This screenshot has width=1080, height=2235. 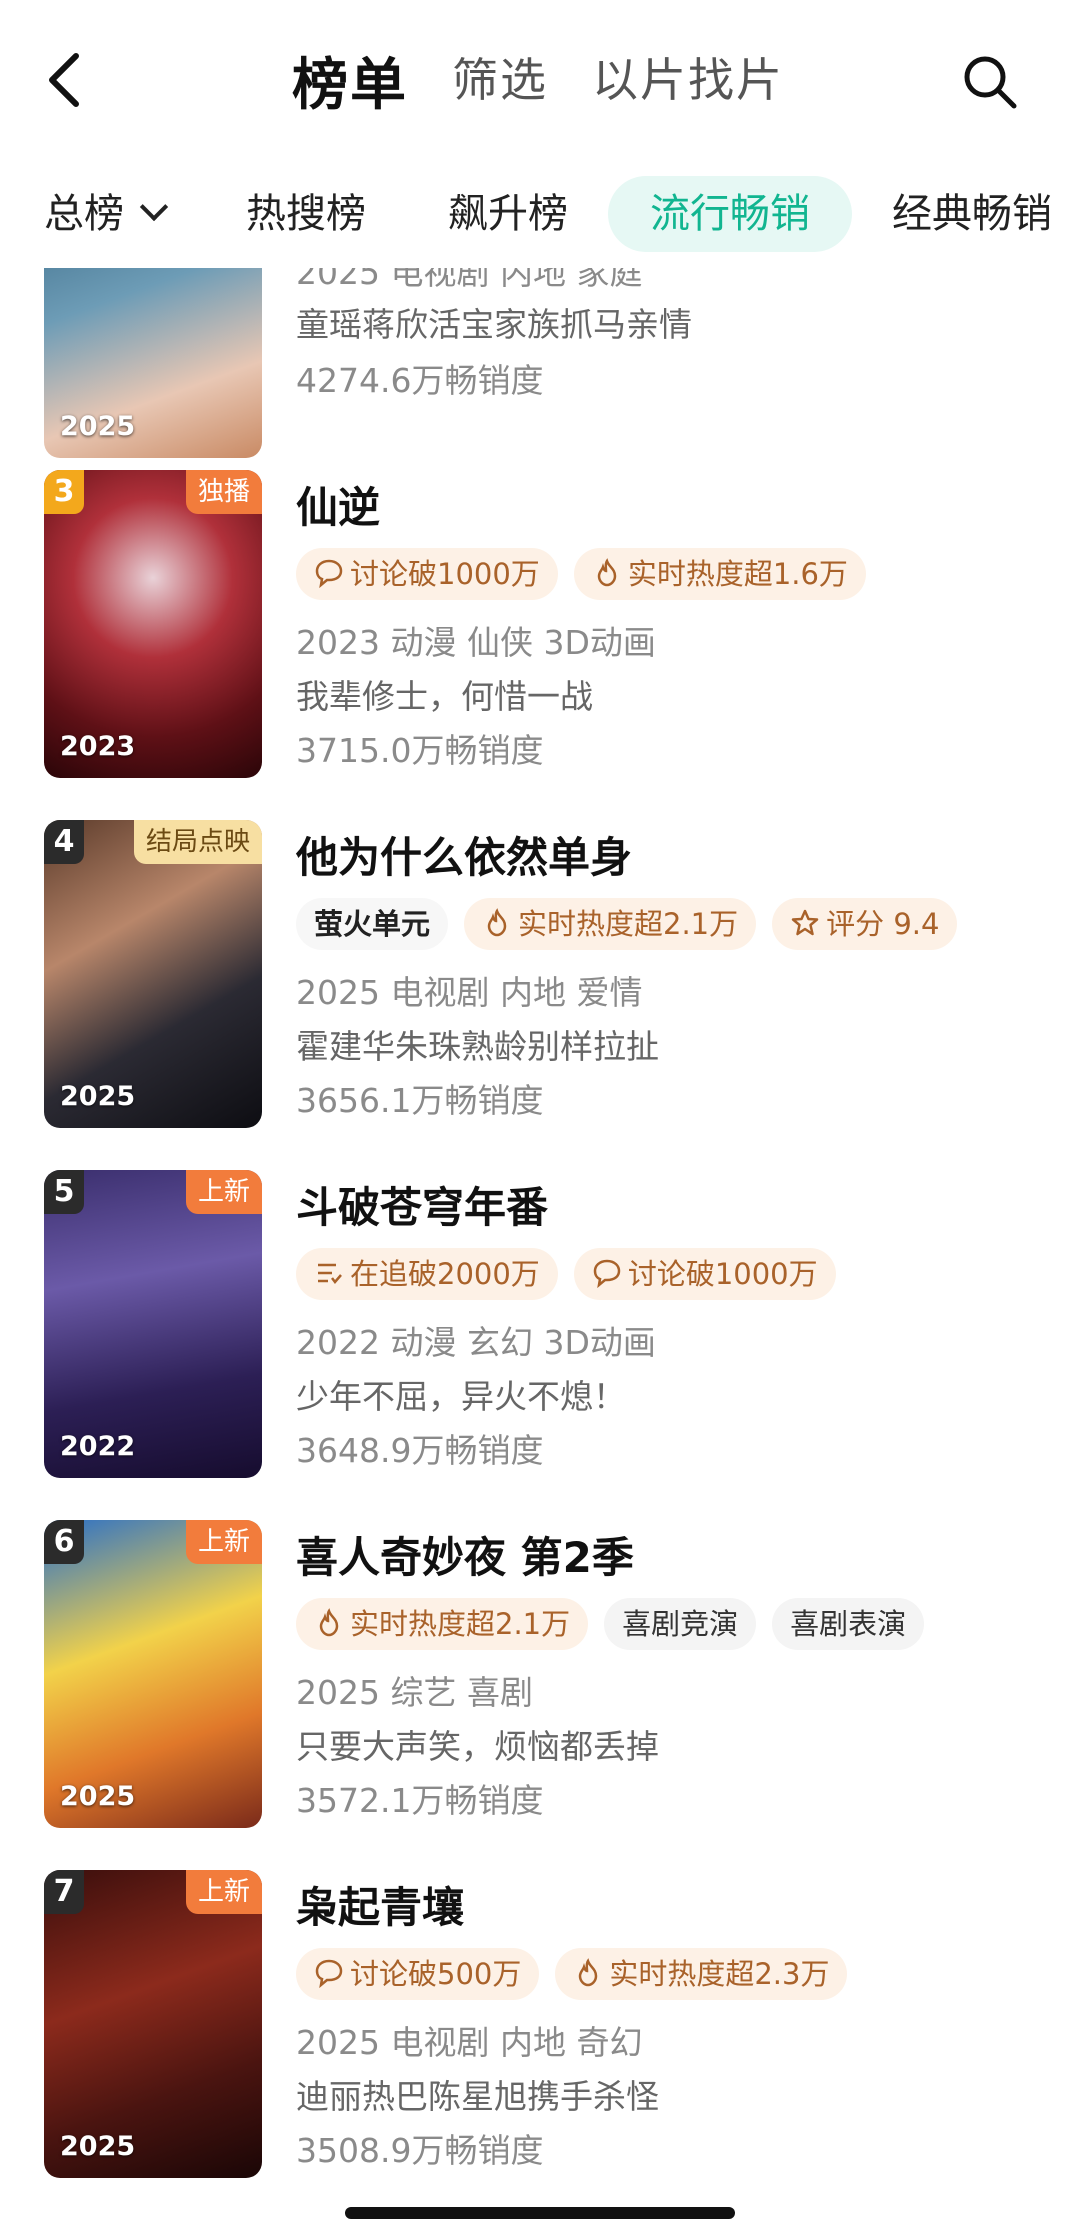 What do you see at coordinates (420, 750) in the screenshot?
I see `item-sales: 3715.0万畅销度` at bounding box center [420, 750].